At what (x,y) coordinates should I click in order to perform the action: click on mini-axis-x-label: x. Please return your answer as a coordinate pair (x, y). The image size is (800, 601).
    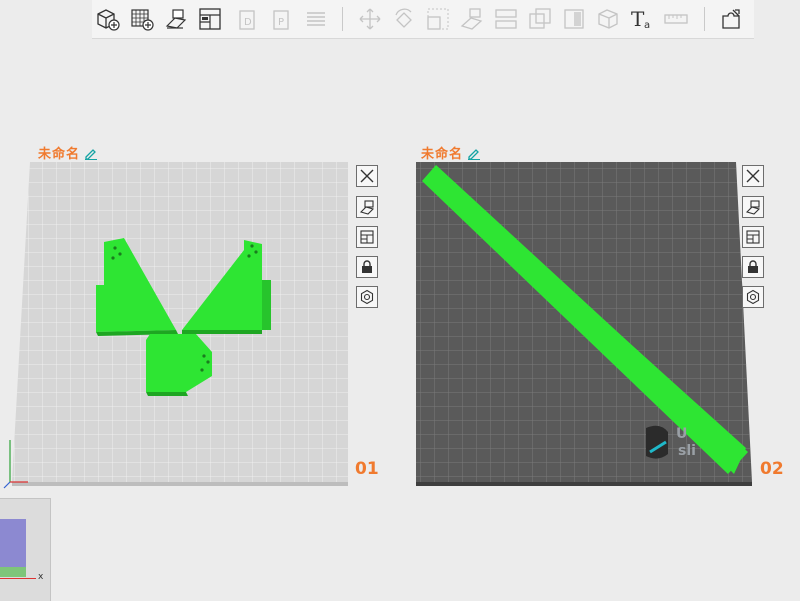
    Looking at the image, I should click on (41, 577).